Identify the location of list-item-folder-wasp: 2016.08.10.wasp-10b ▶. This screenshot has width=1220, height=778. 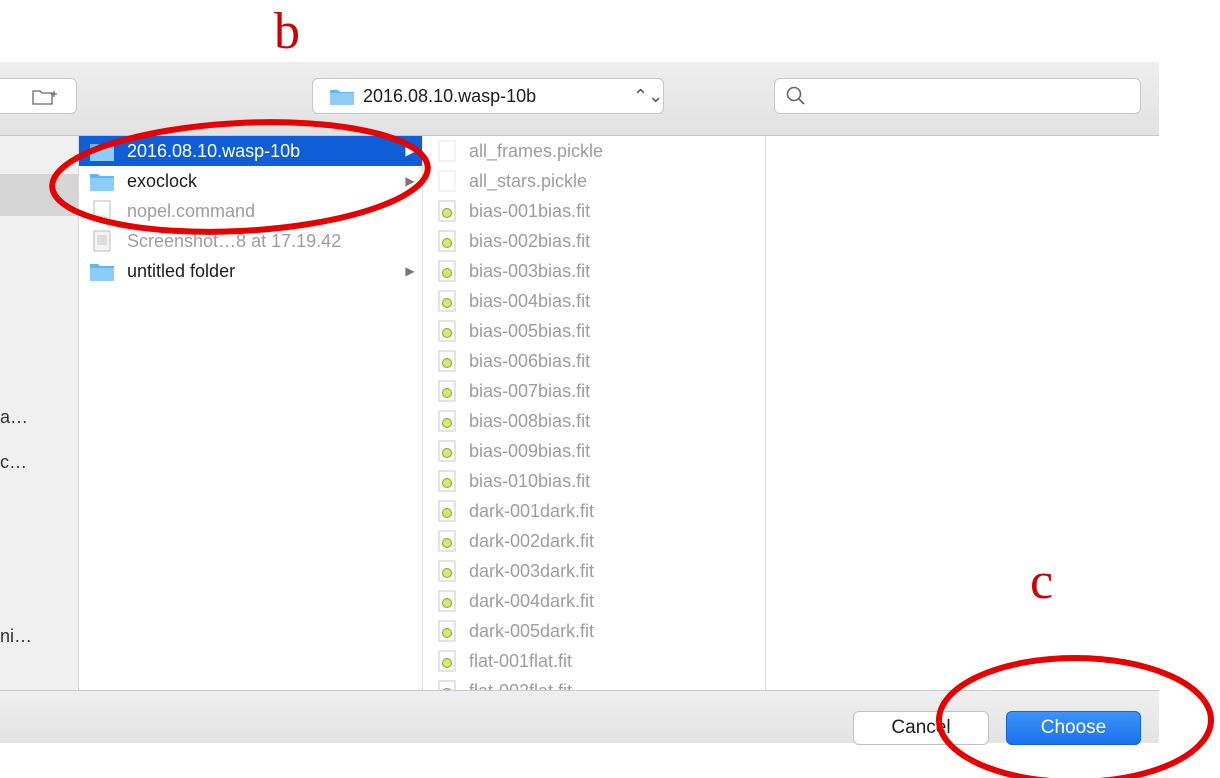
(250, 151).